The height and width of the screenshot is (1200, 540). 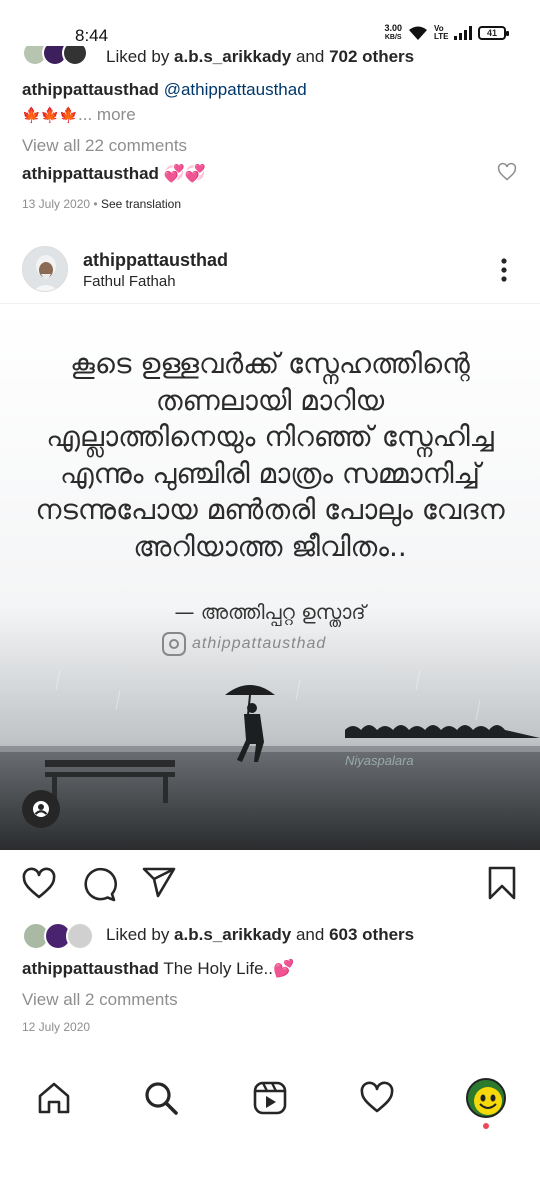 I want to click on profile-photo, so click(x=45, y=269).